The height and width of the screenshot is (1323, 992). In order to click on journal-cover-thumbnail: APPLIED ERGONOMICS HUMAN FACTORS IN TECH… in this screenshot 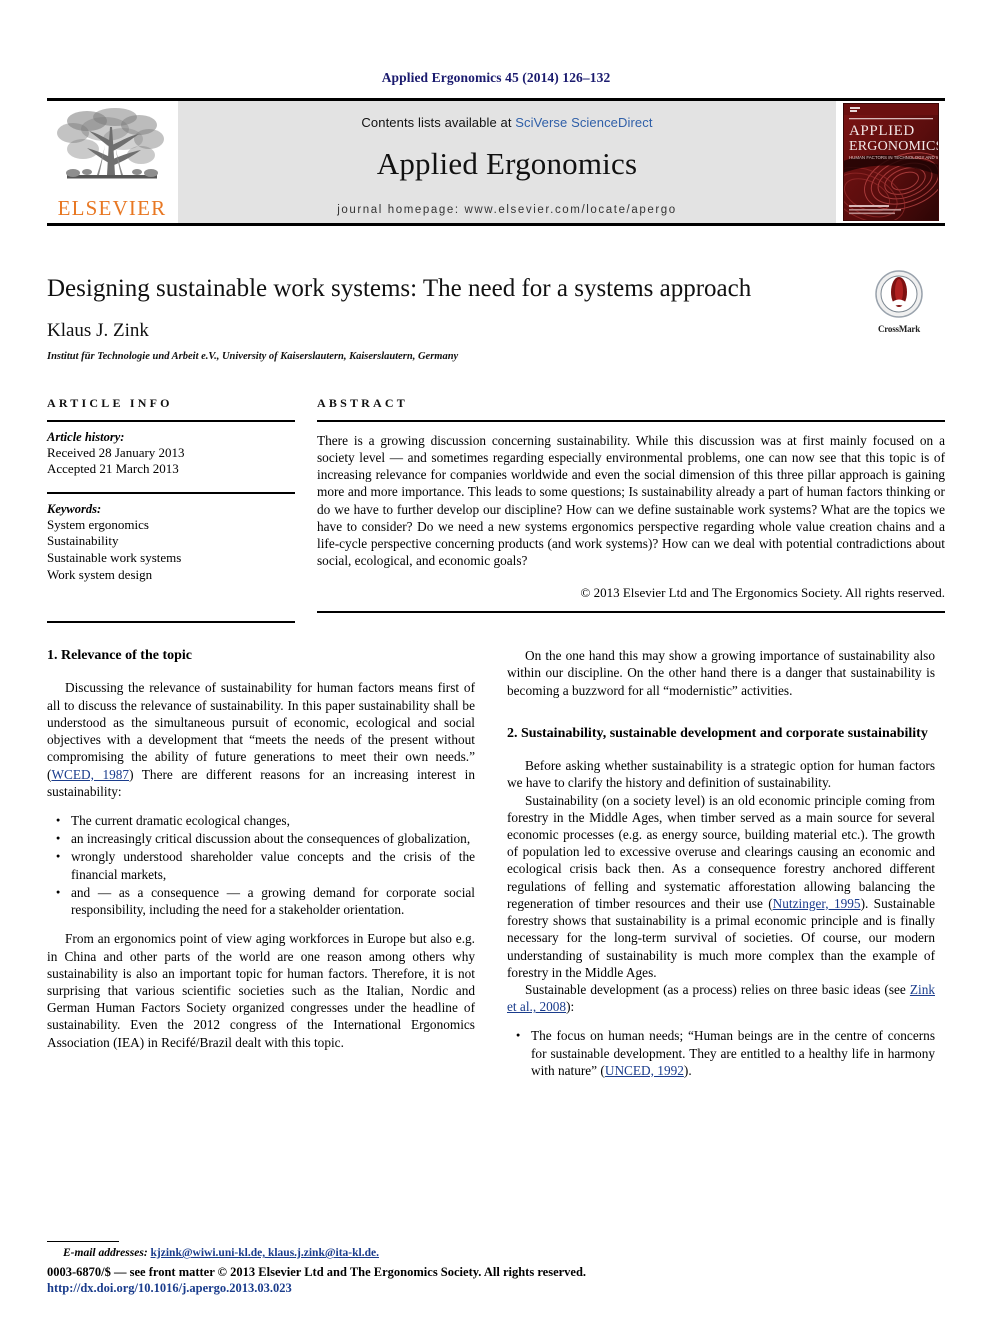, I will do `click(890, 162)`.